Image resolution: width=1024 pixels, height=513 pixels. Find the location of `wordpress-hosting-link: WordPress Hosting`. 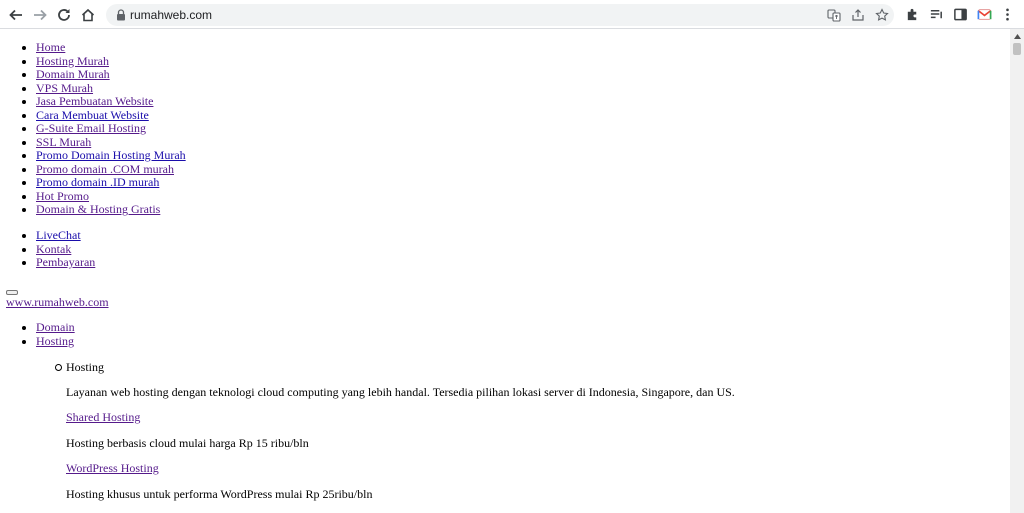

wordpress-hosting-link: WordPress Hosting is located at coordinates (112, 468).